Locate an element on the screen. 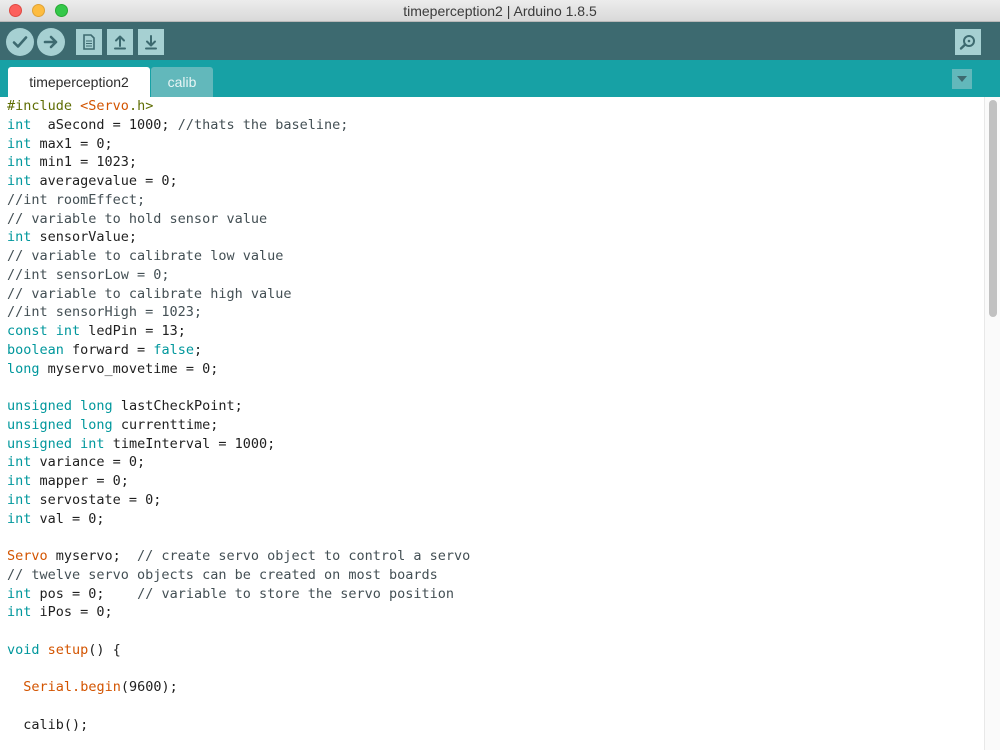  code-line: int variance = 0; is located at coordinates (495, 462).